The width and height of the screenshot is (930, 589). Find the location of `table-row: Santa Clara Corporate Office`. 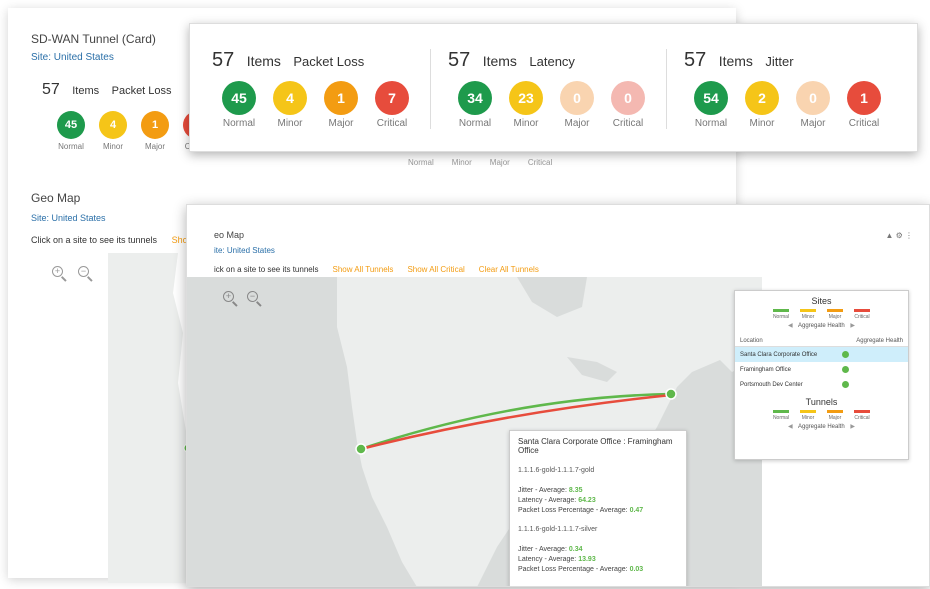

table-row: Santa Clara Corporate Office is located at coordinates (821, 354).